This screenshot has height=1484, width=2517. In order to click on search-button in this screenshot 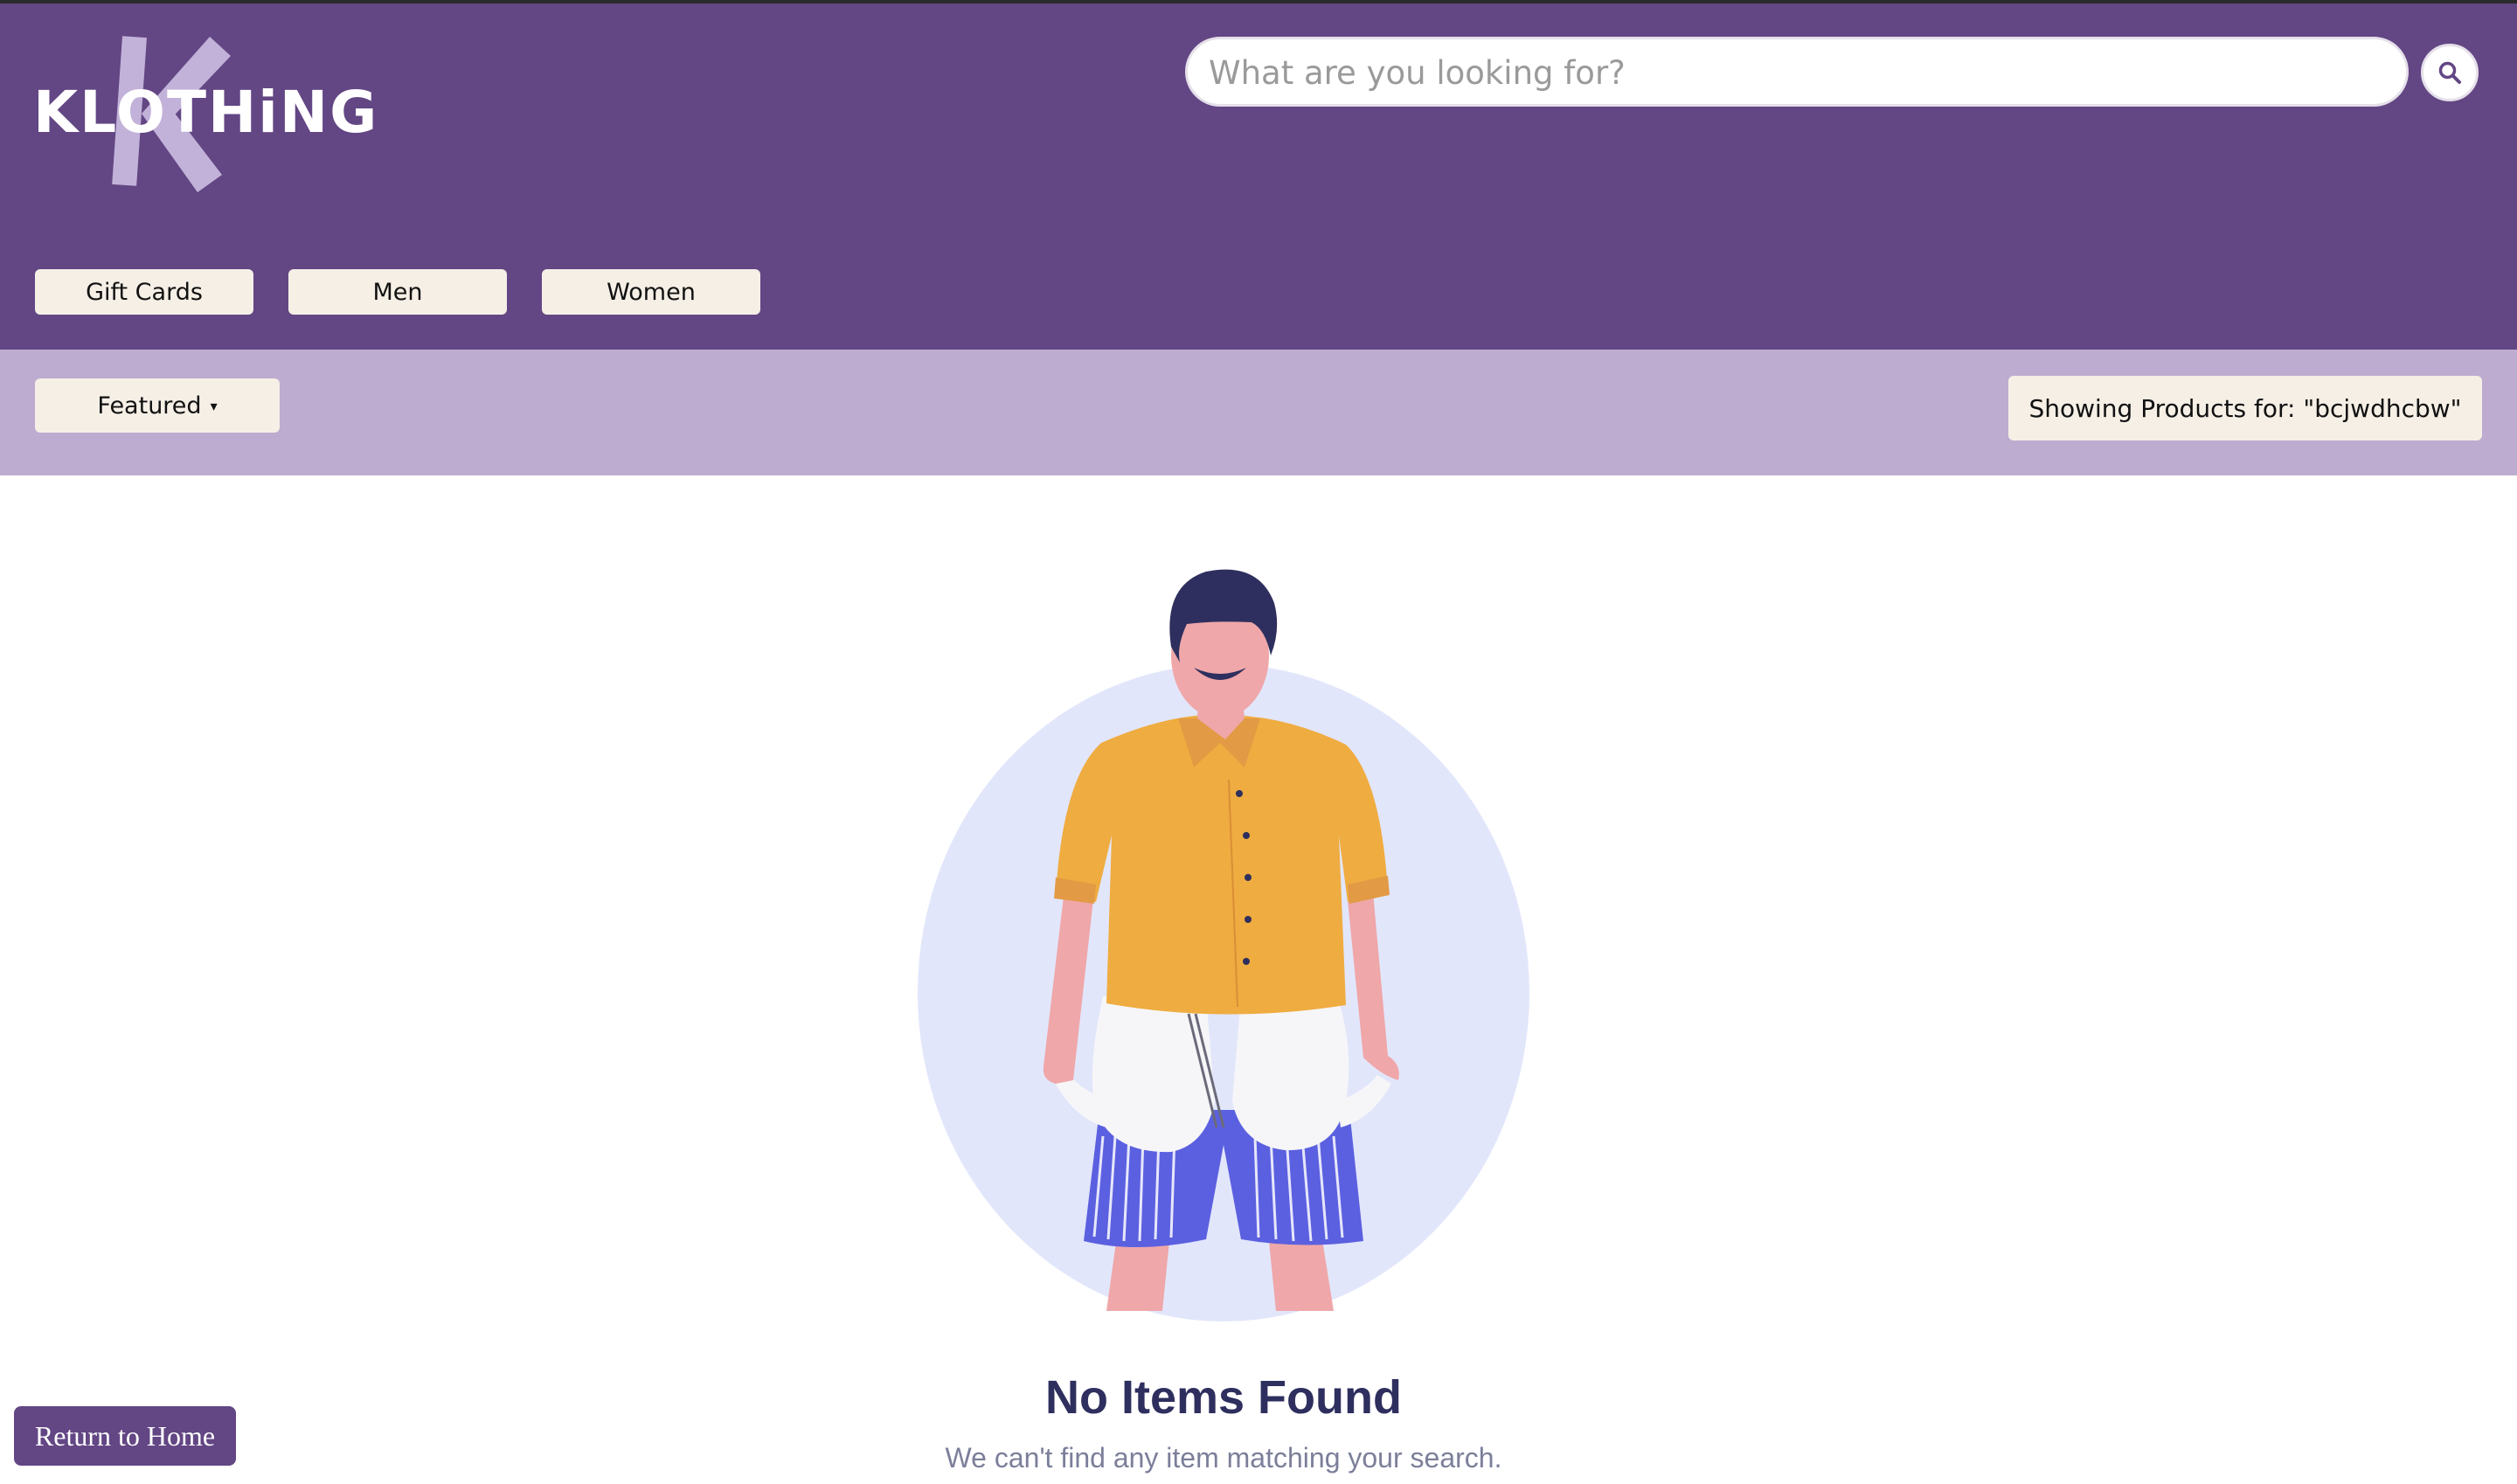, I will do `click(2450, 72)`.